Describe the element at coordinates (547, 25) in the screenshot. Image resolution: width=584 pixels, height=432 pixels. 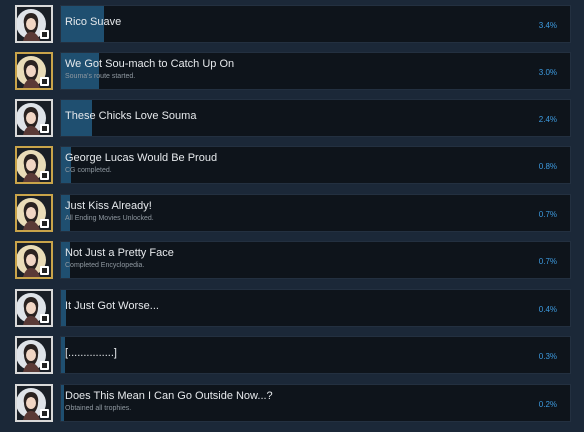
I see `achievement-percent: 3.4%` at that location.